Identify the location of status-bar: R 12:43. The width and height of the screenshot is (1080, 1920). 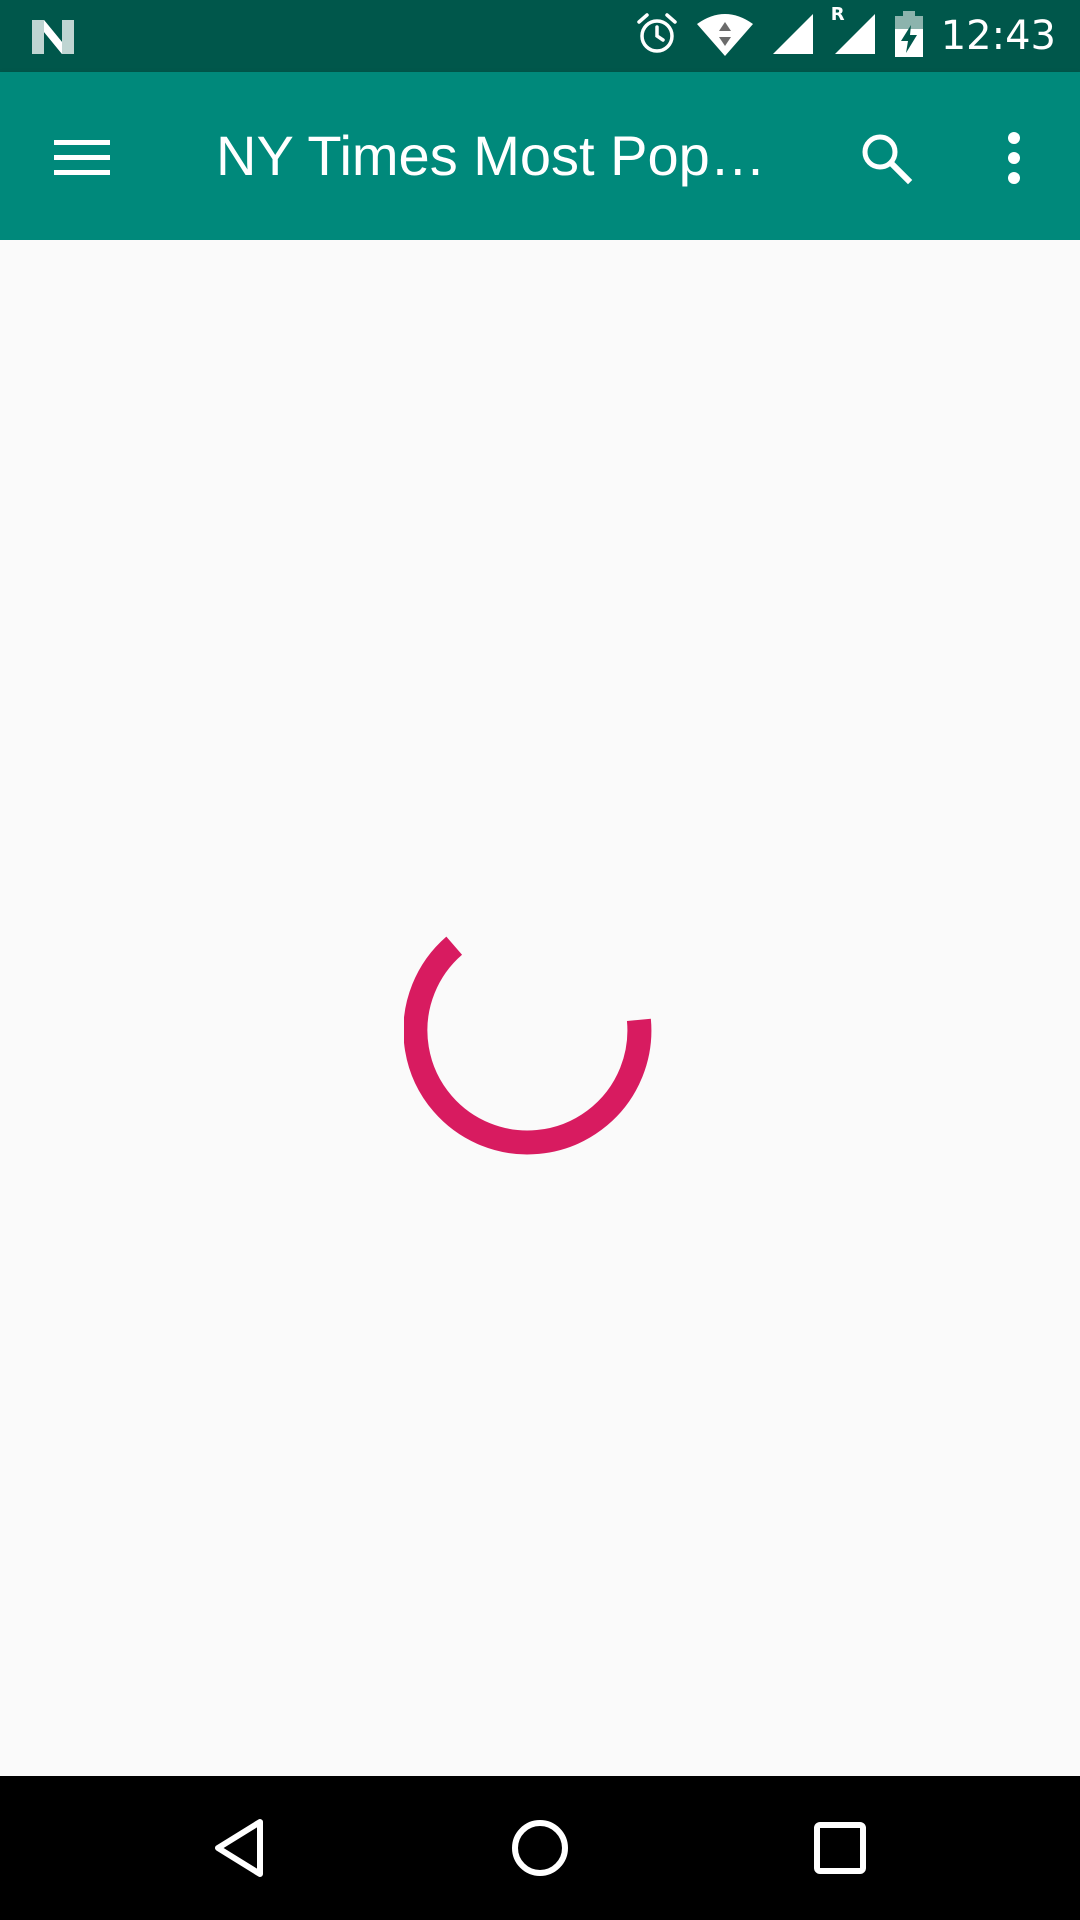
(540, 36).